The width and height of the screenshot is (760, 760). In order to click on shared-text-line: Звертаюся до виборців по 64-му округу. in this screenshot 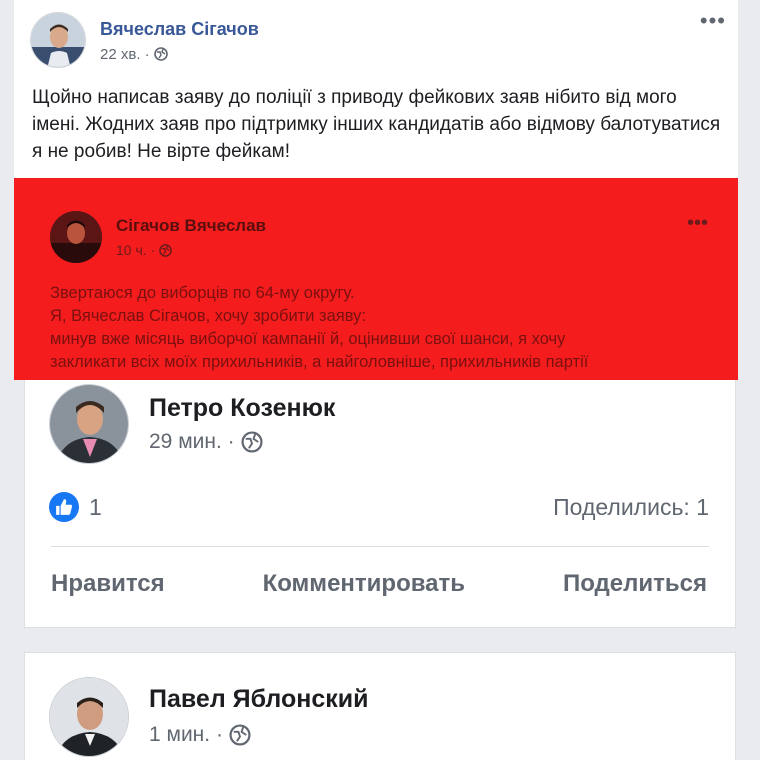, I will do `click(202, 293)`.